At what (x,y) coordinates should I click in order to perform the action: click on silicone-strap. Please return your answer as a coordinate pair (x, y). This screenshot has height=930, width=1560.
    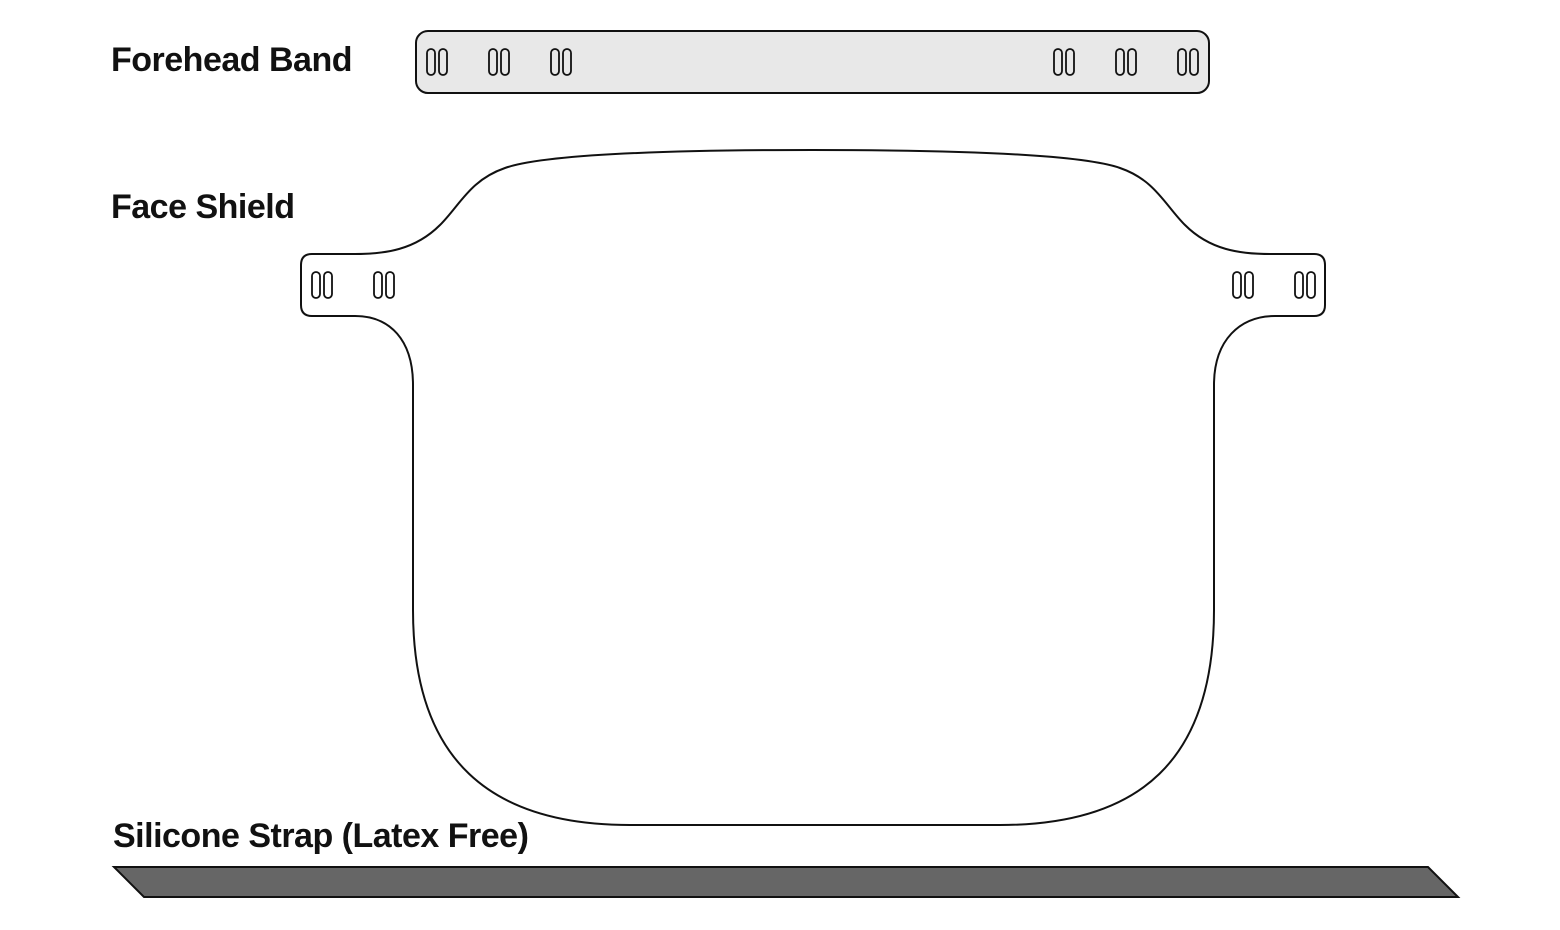
    Looking at the image, I should click on (786, 882).